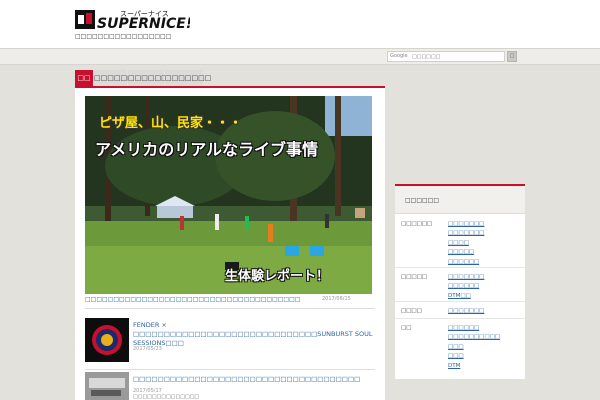 The height and width of the screenshot is (400, 600). Describe the element at coordinates (300, 24) in the screenshot. I see `site-header: SUPERNICE! スーパーナイス □□□□□□□□□□□□□□□□□` at that location.